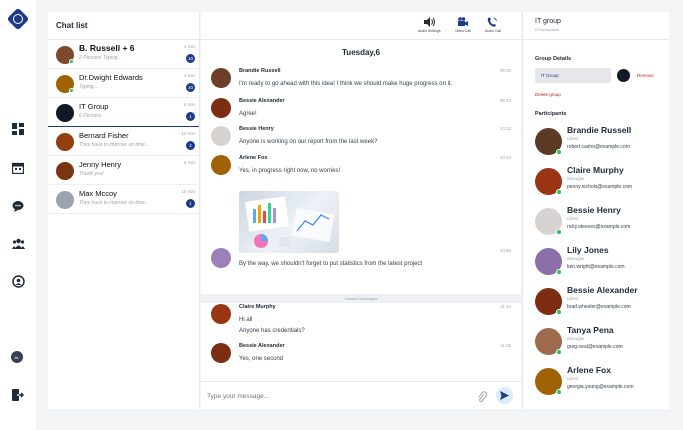  I want to click on chat-icon, so click(18, 206).